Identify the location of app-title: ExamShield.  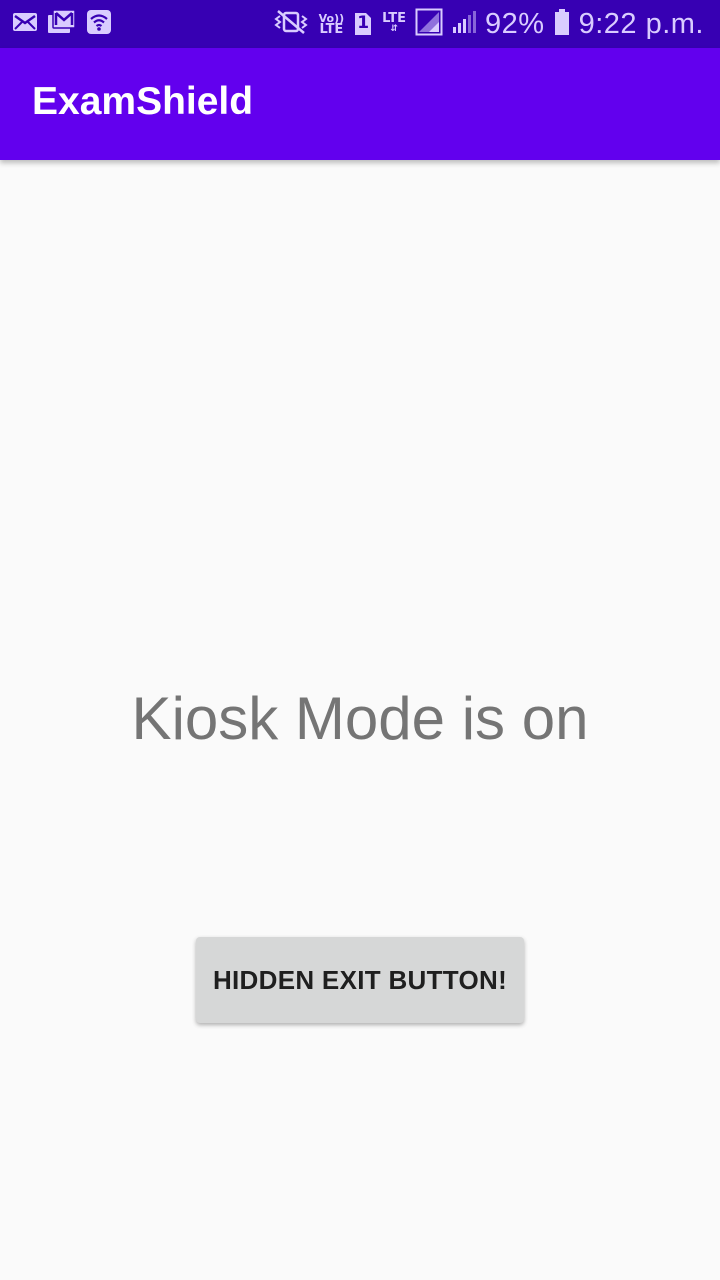
(143, 101).